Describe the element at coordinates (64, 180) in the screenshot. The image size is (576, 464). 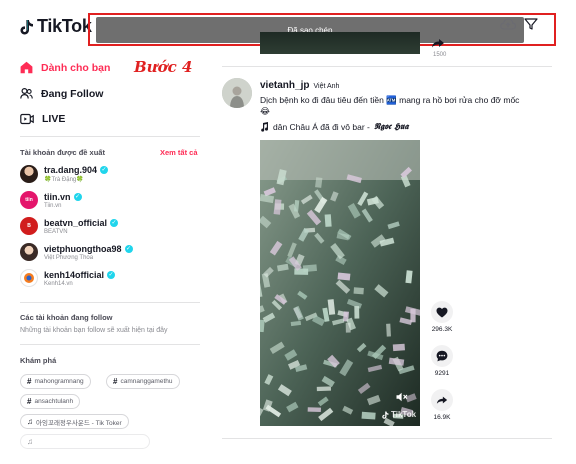
I see `account-nickname: 🍀Trà Đặng🍀` at that location.